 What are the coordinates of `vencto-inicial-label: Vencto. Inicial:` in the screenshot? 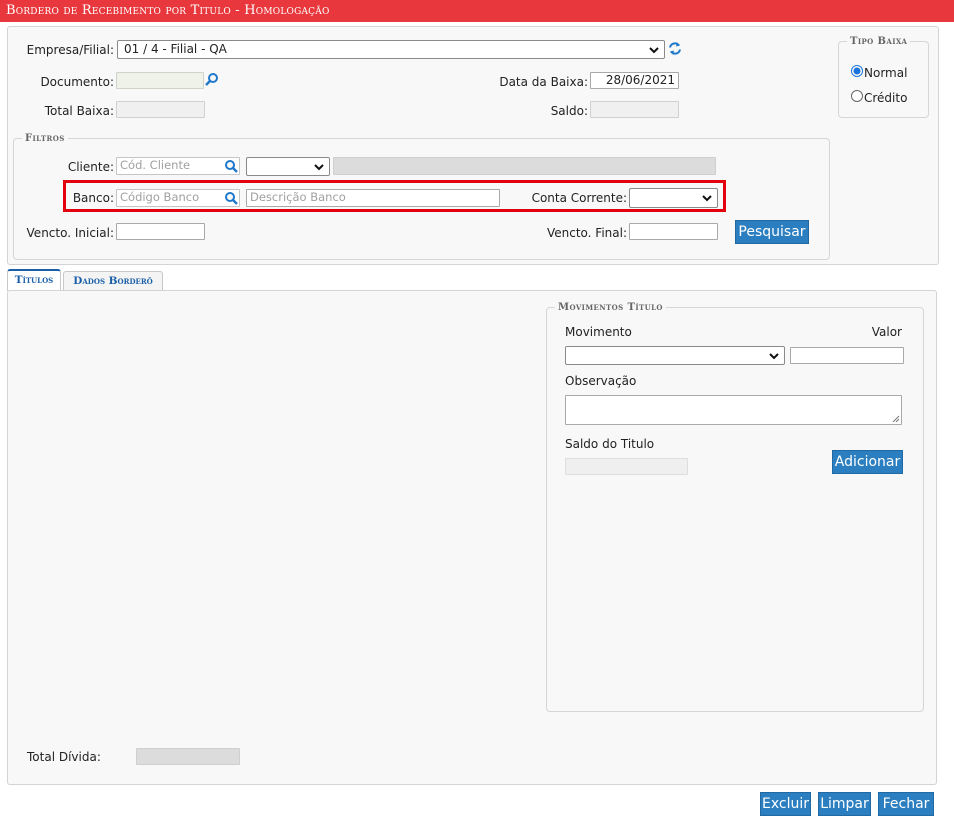 It's located at (70, 233).